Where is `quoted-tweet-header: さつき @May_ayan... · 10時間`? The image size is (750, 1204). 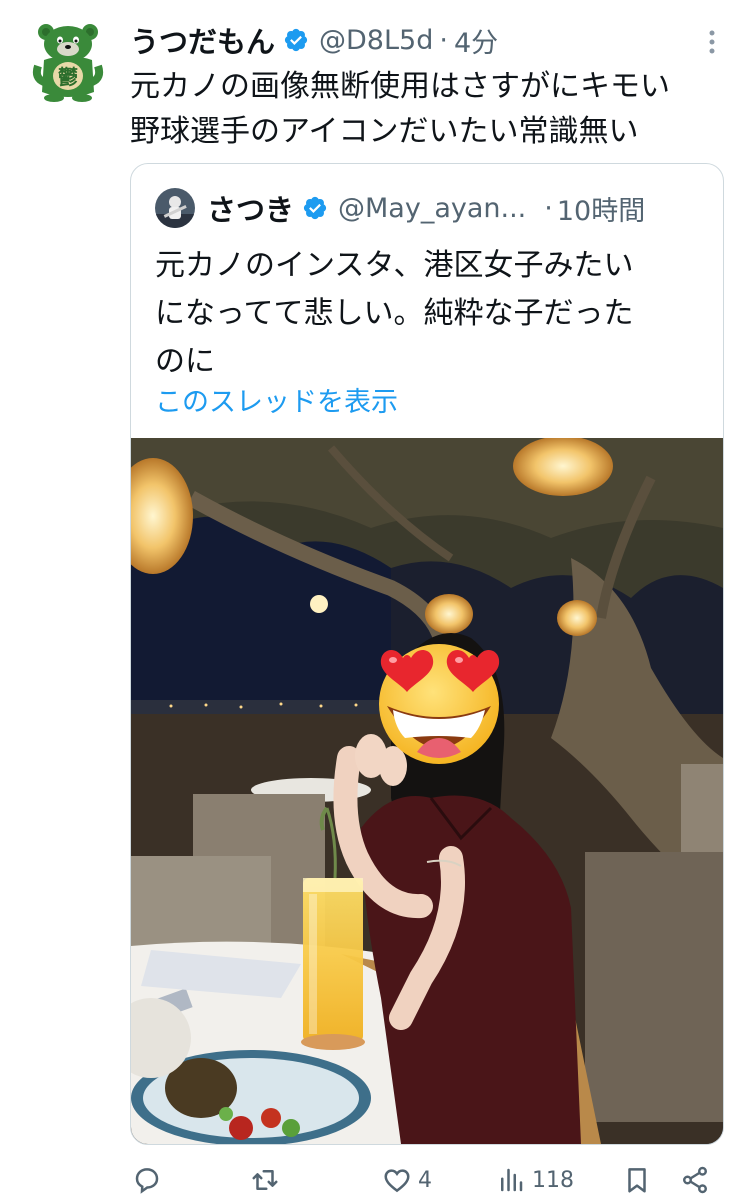 quoted-tweet-header: さつき @May_ayan... · 10時間 is located at coordinates (429, 208).